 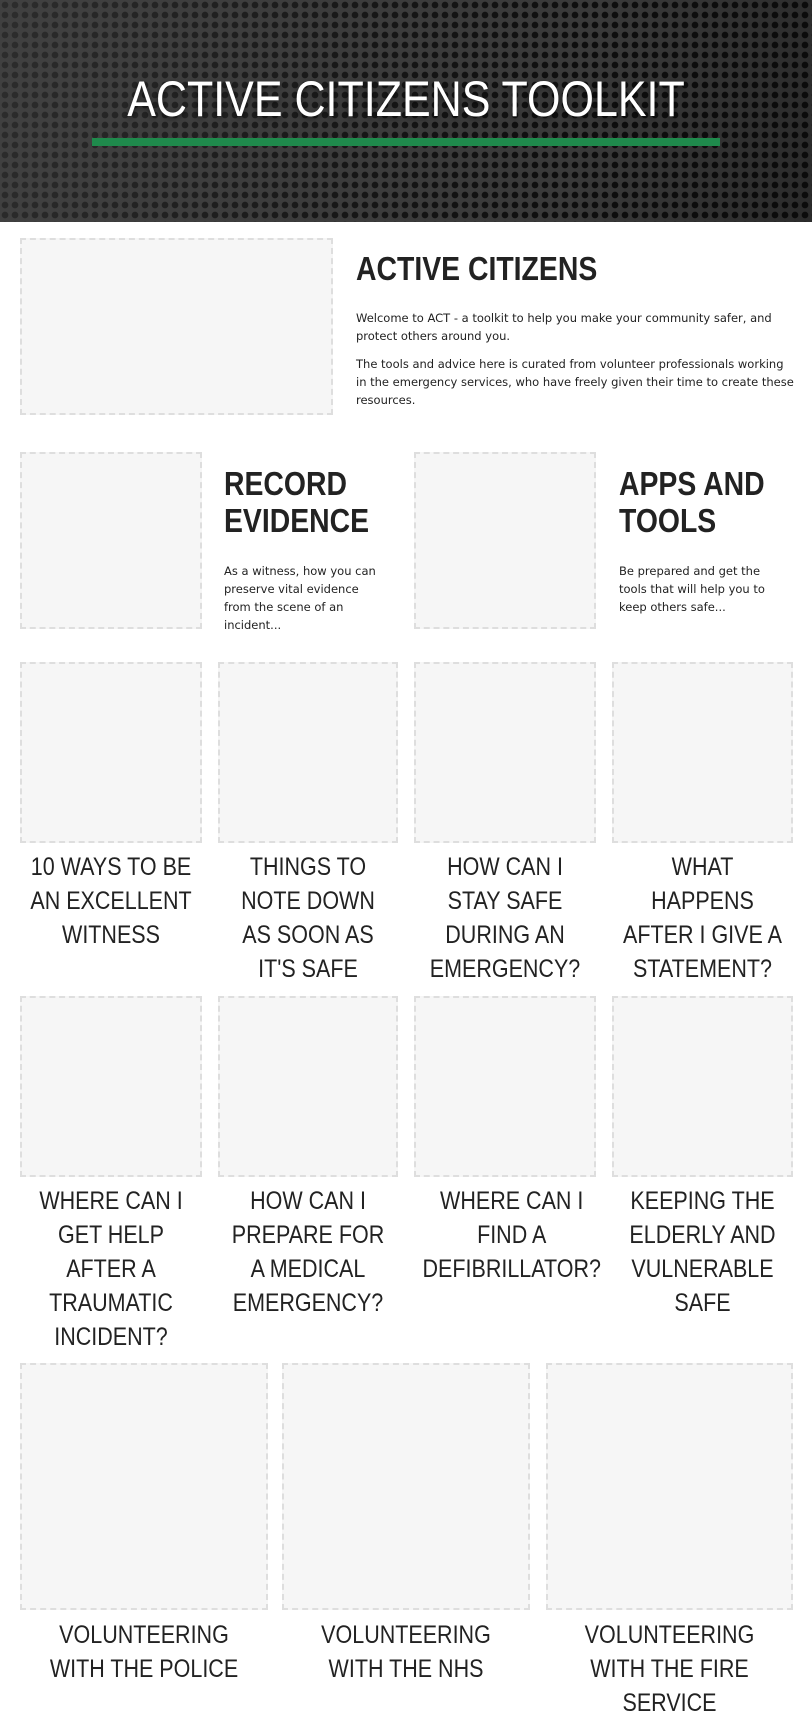 I want to click on card-title: HOW CAN I STAY SAFE DURING AN EMERGENCY?, so click(x=505, y=918).